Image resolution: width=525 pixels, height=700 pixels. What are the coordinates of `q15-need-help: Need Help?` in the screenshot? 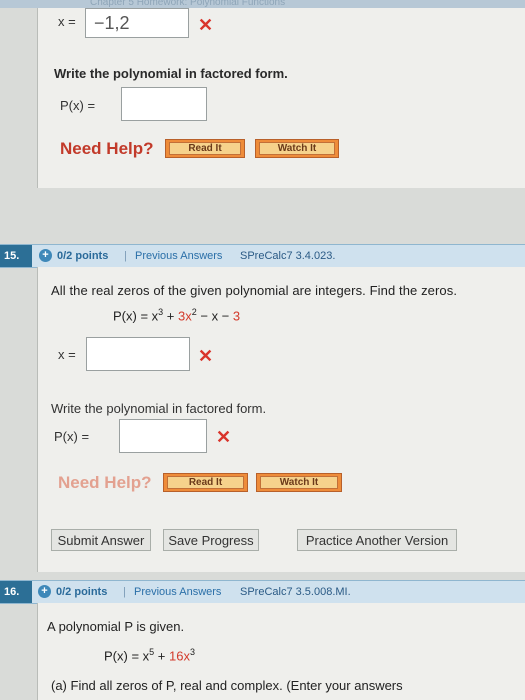 It's located at (105, 482).